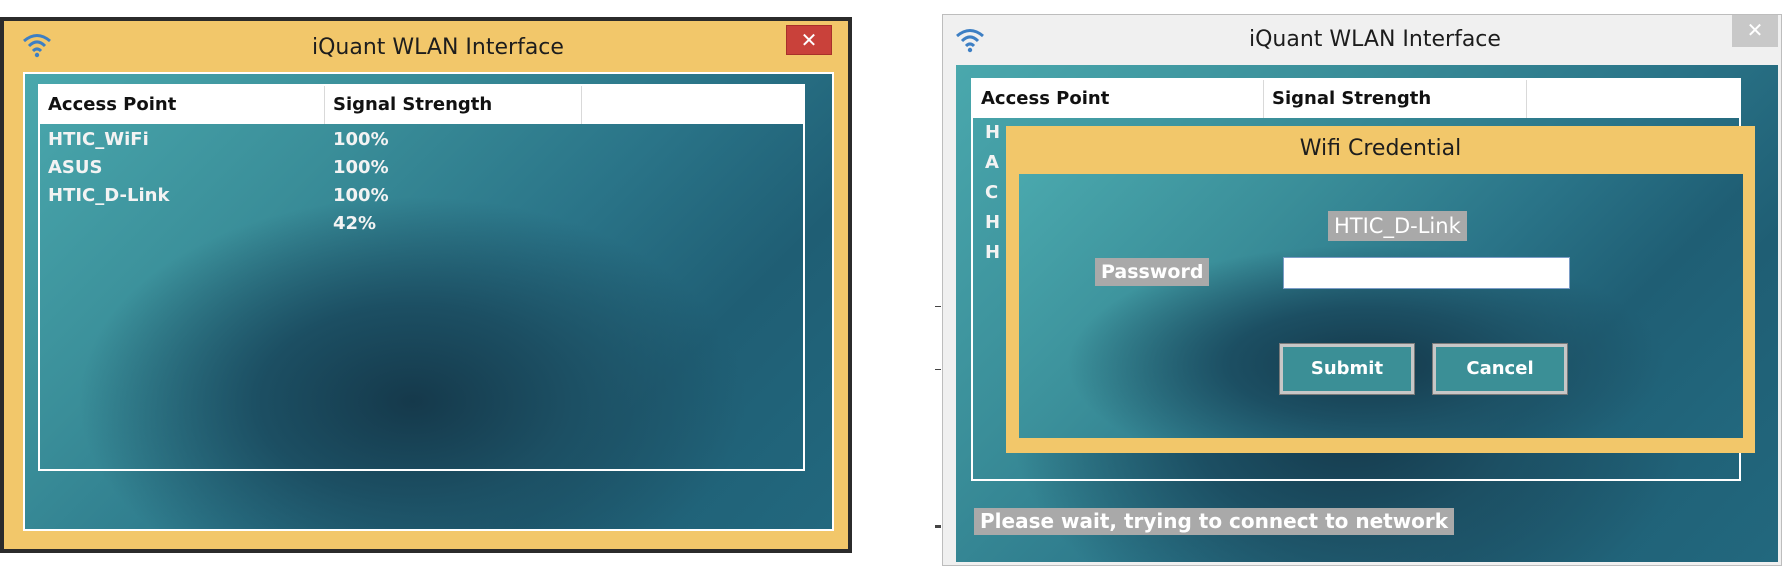 This screenshot has height=566, width=1782. I want to click on dialog-title: Wifi Credential, so click(1380, 148).